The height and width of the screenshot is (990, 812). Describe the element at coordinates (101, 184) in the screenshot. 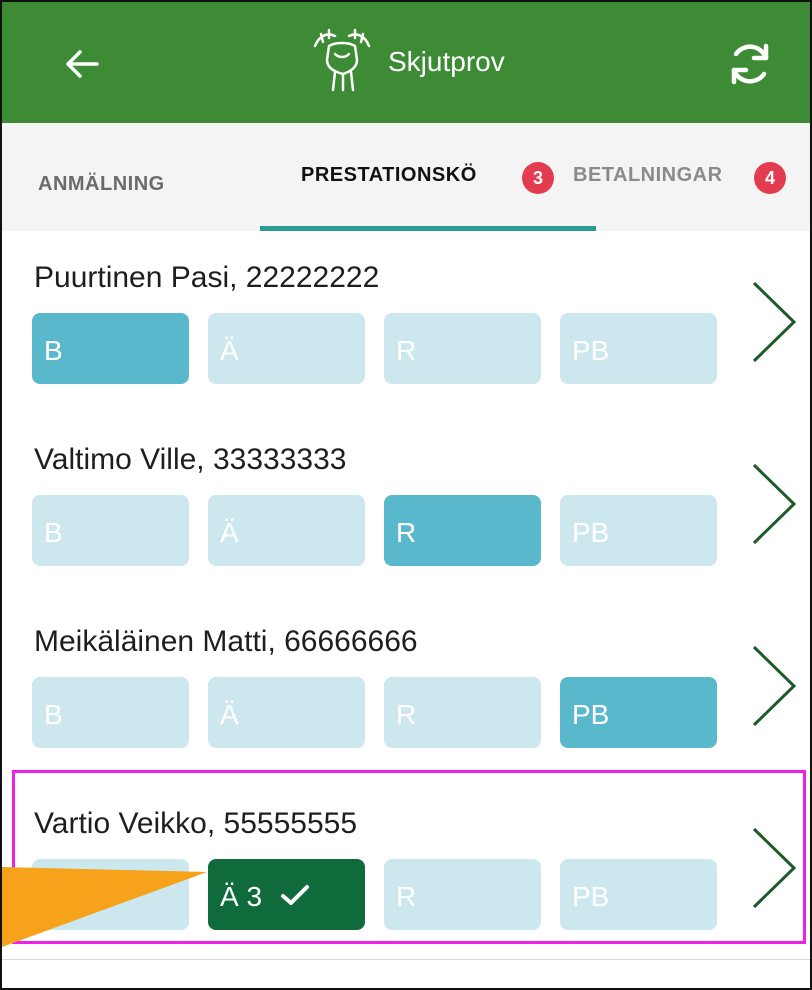

I see `tab-anmalning: ANMÄLNING` at that location.